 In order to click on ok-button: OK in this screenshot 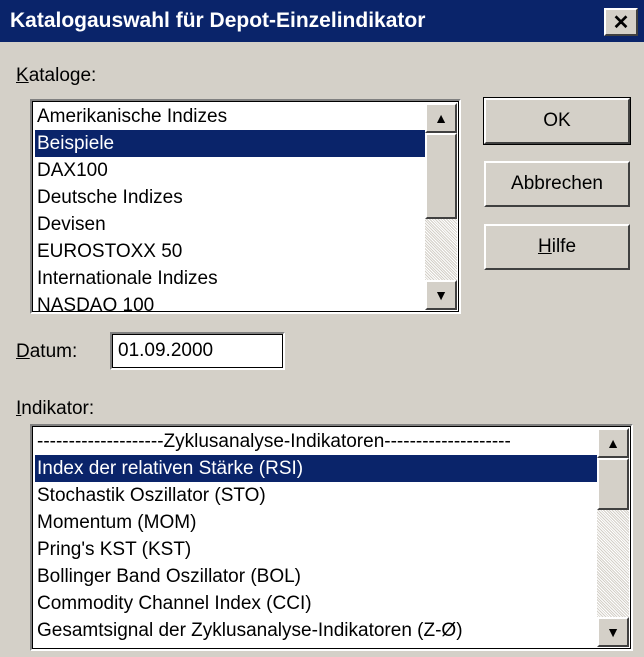, I will do `click(557, 121)`.